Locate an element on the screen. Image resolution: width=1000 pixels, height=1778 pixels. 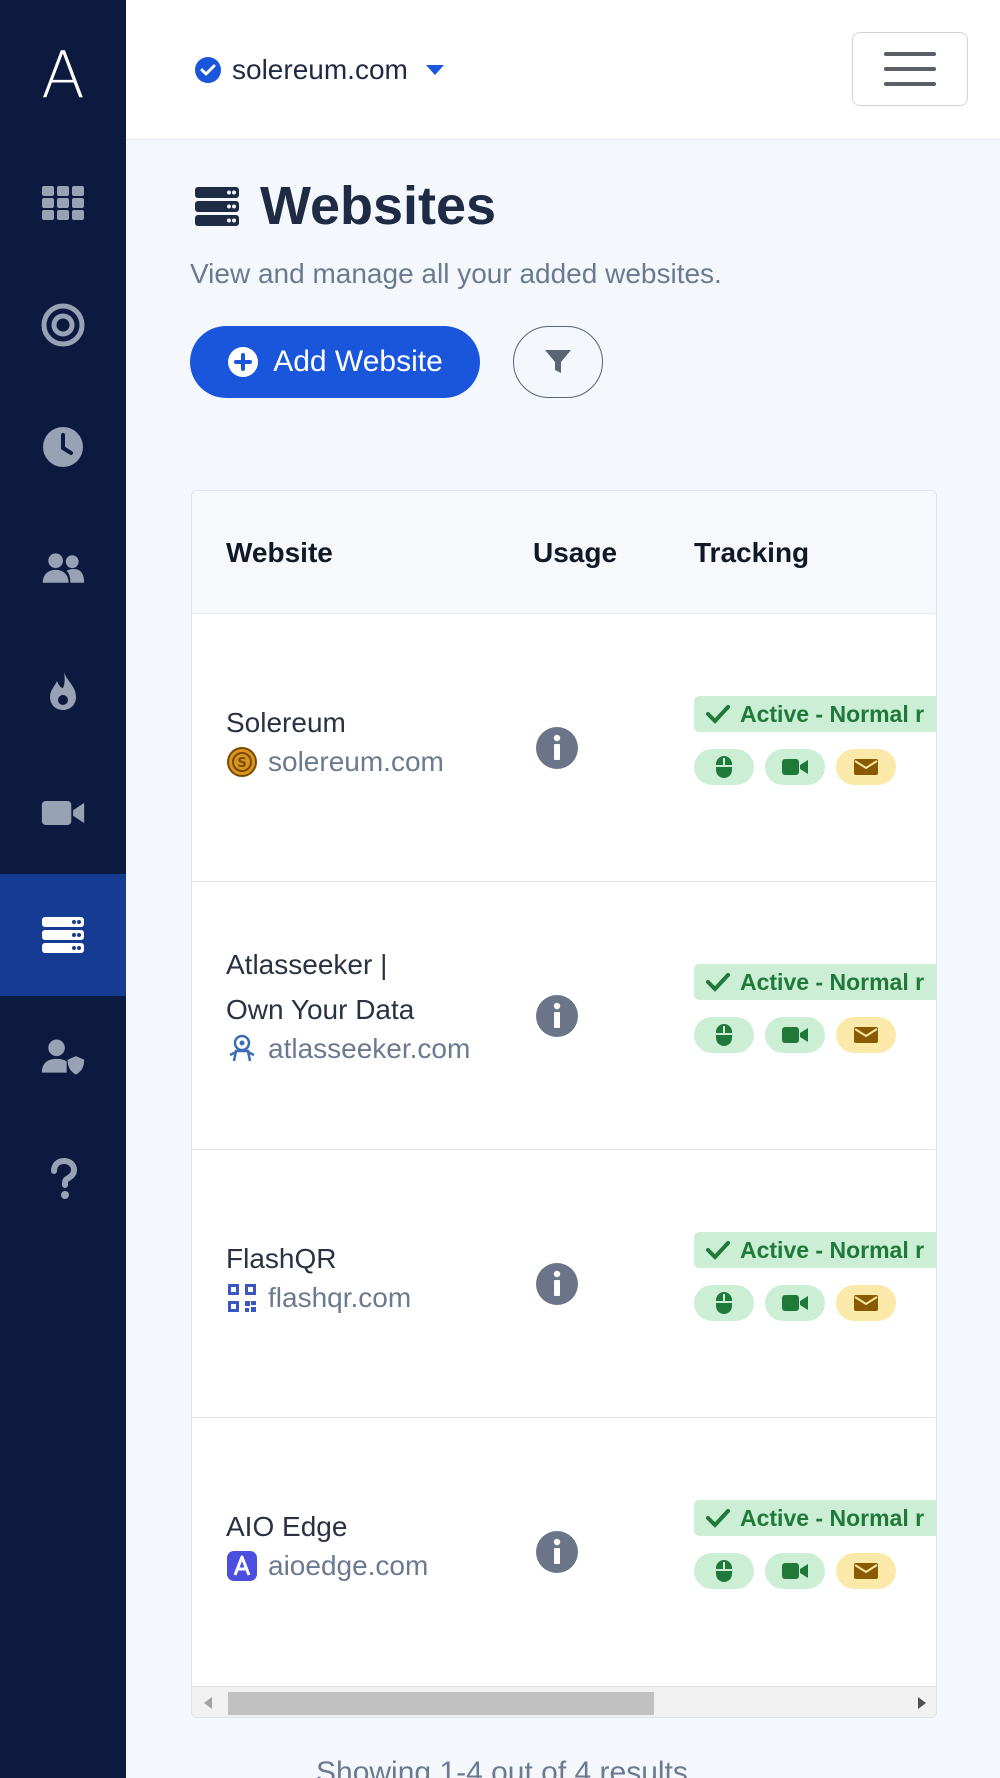
website-name: Atlasseeker | Own Your Data is located at coordinates (320, 987).